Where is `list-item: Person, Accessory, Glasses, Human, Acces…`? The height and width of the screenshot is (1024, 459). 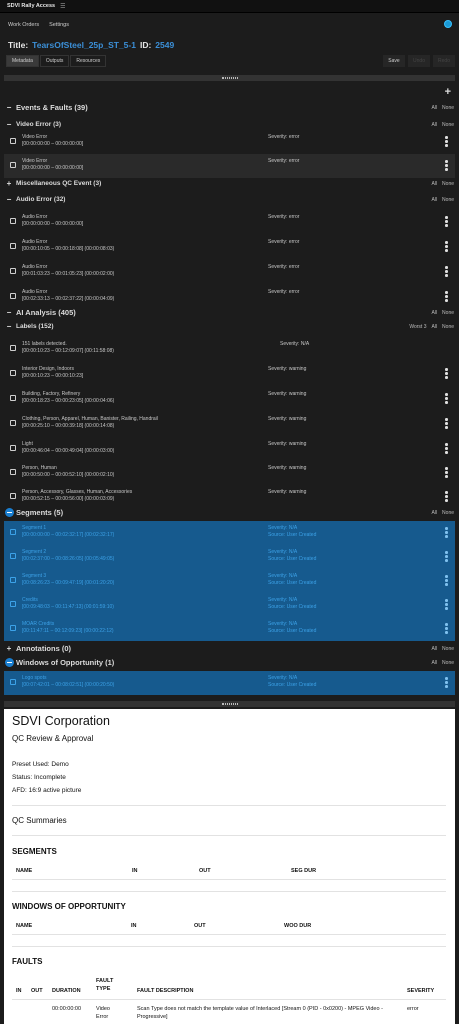 list-item: Person, Accessory, Glasses, Human, Acces… is located at coordinates (229, 497).